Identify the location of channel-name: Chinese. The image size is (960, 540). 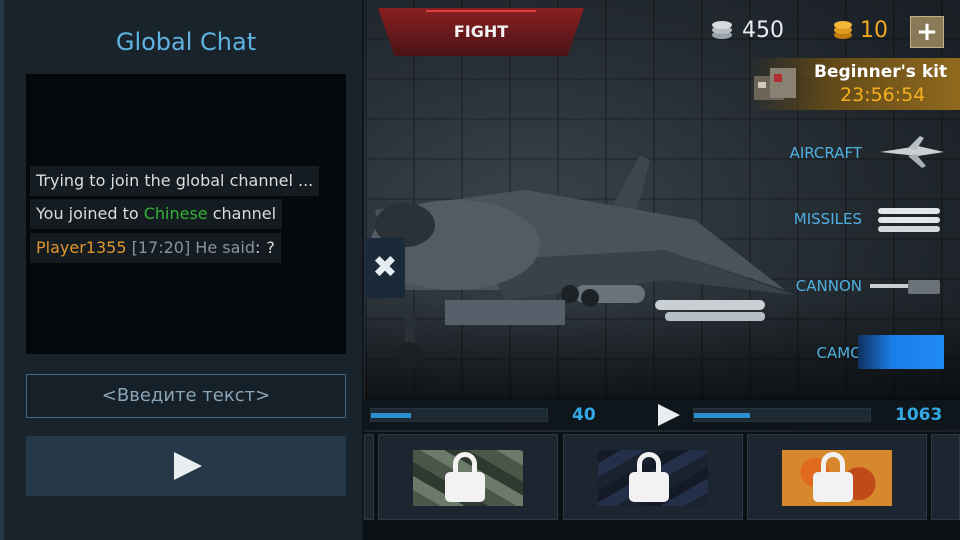
(175, 213).